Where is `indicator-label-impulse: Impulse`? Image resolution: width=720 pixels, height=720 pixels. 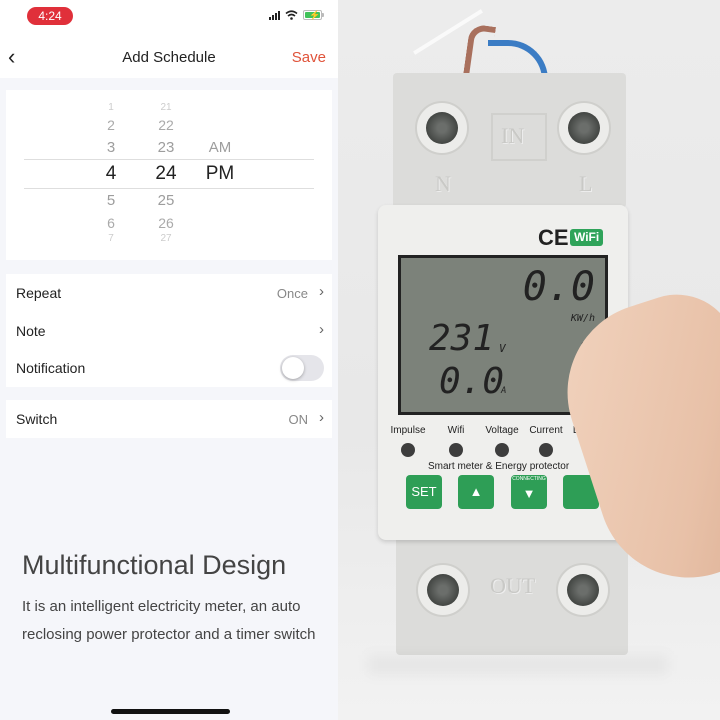
indicator-label-impulse: Impulse is located at coordinates (408, 430).